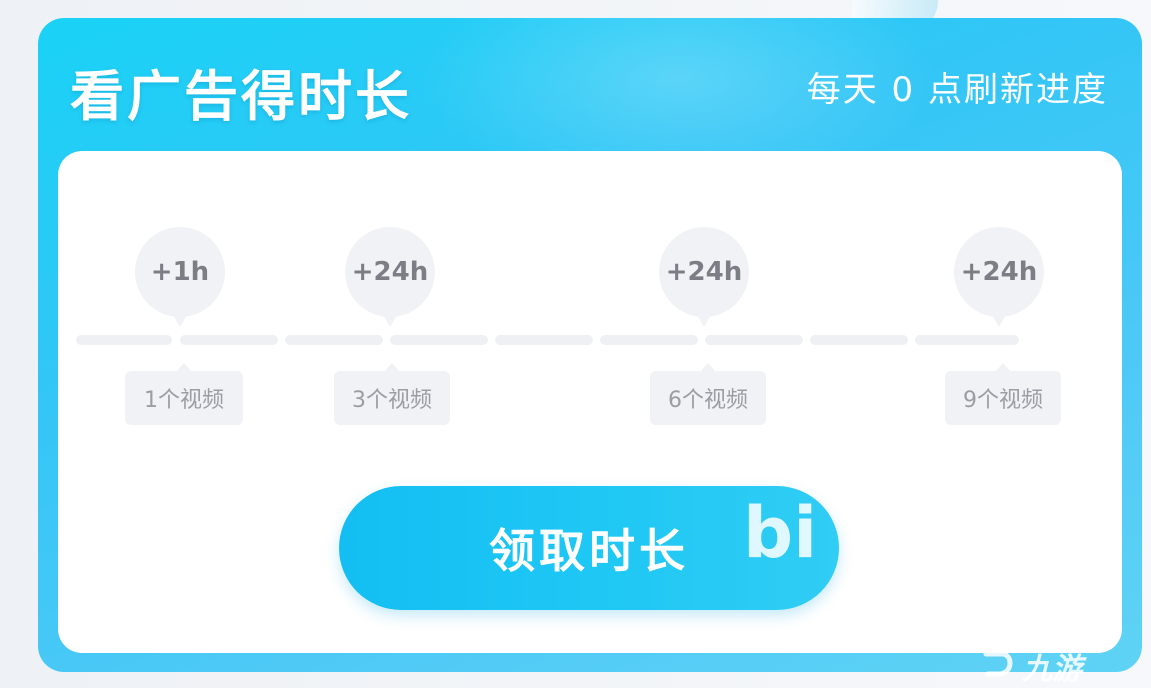  Describe the element at coordinates (708, 400) in the screenshot. I see `milestone-label: 6个视频` at that location.